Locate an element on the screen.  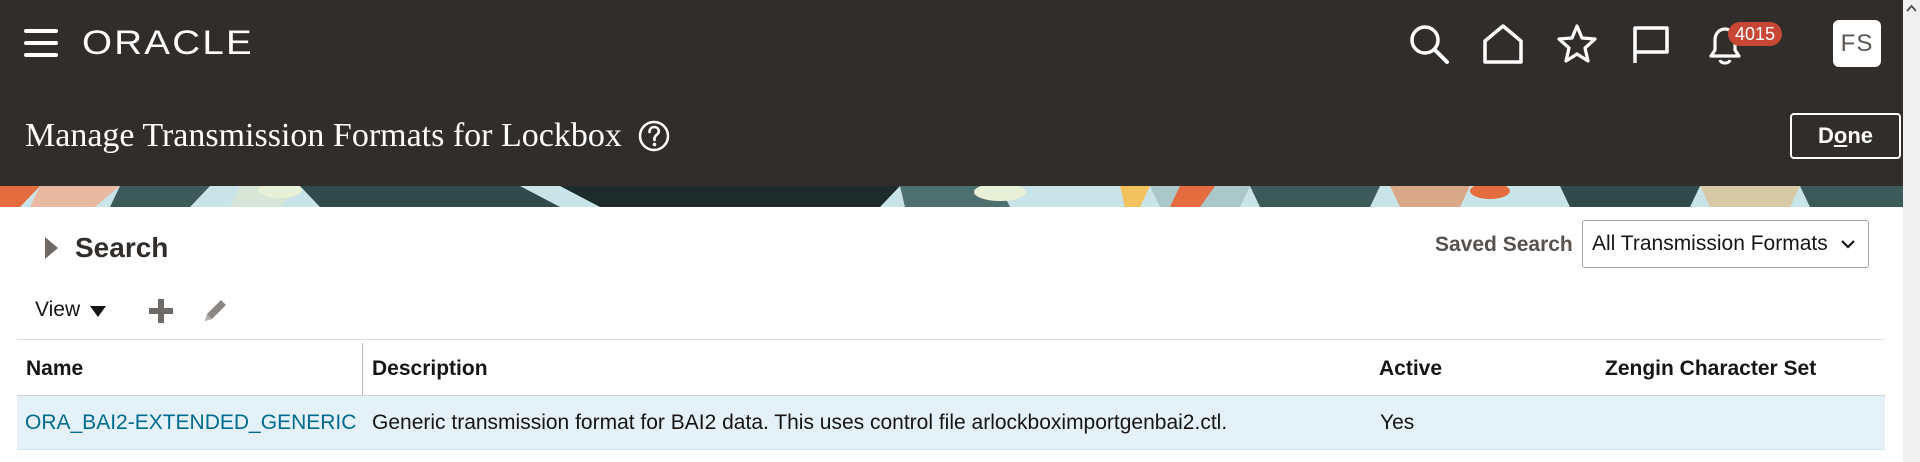
scroll-up-arrow-icon is located at coordinates (1911, 8).